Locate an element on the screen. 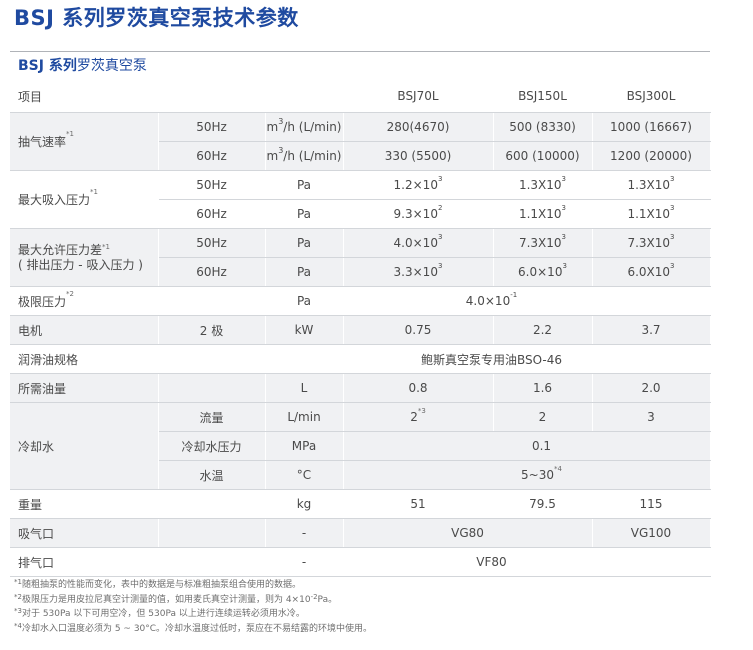  value-cell: 4.0×103 is located at coordinates (418, 243).